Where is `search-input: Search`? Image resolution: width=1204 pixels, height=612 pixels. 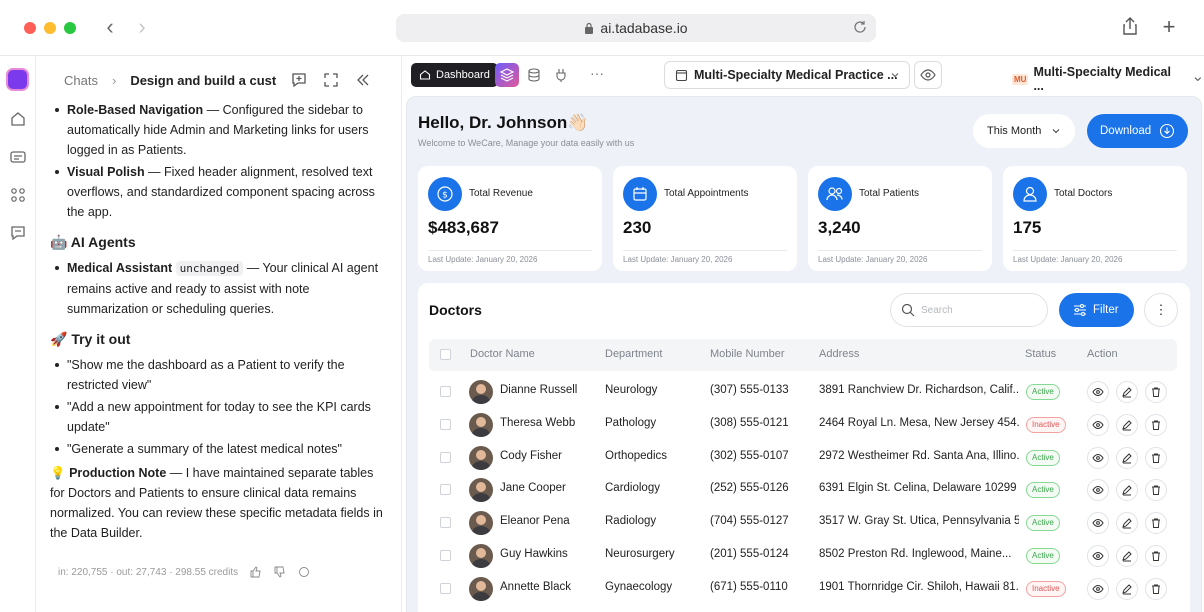
search-input: Search is located at coordinates (969, 310).